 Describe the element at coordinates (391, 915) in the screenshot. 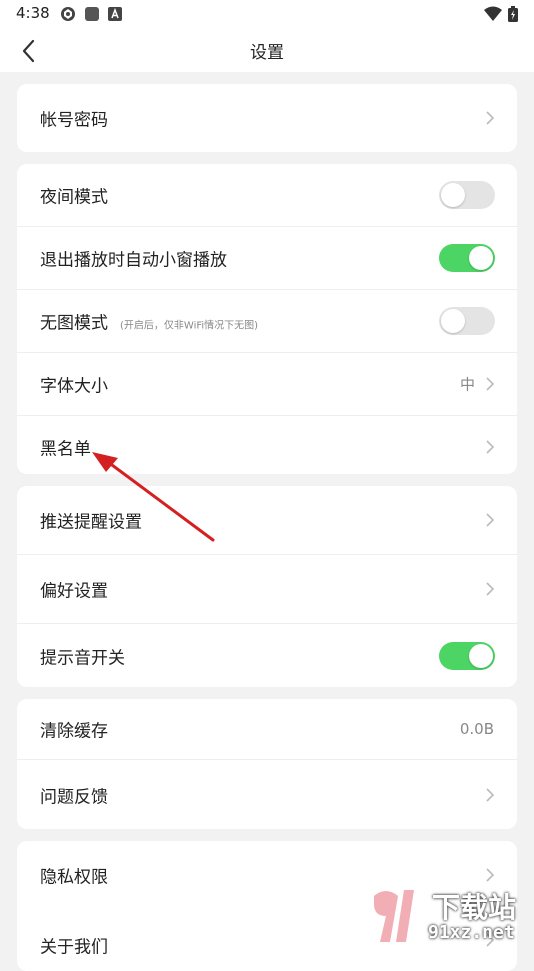

I see `watermark-logo-icon` at that location.